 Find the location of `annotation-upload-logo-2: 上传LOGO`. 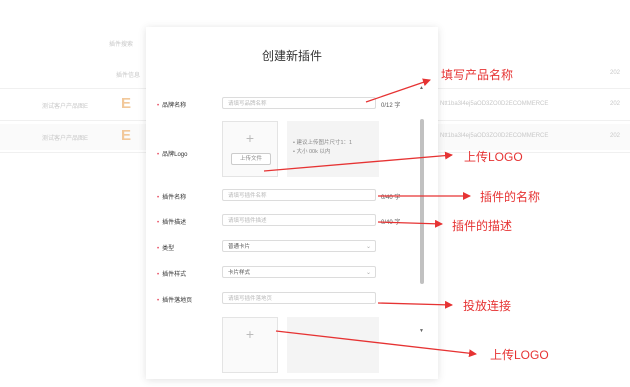

annotation-upload-logo-2: 上传LOGO is located at coordinates (519, 355).